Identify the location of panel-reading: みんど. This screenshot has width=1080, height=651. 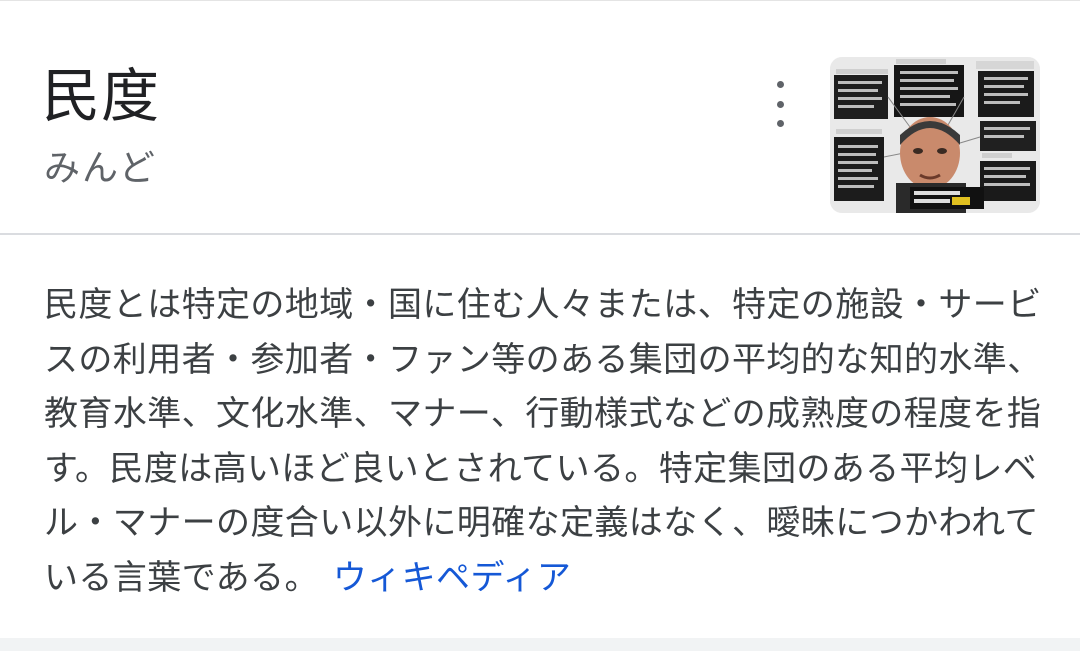
(100, 168).